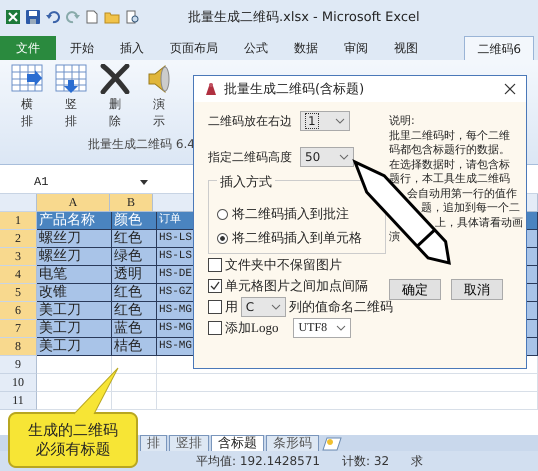 The height and width of the screenshot is (471, 538). I want to click on status-text: 求, so click(417, 461).